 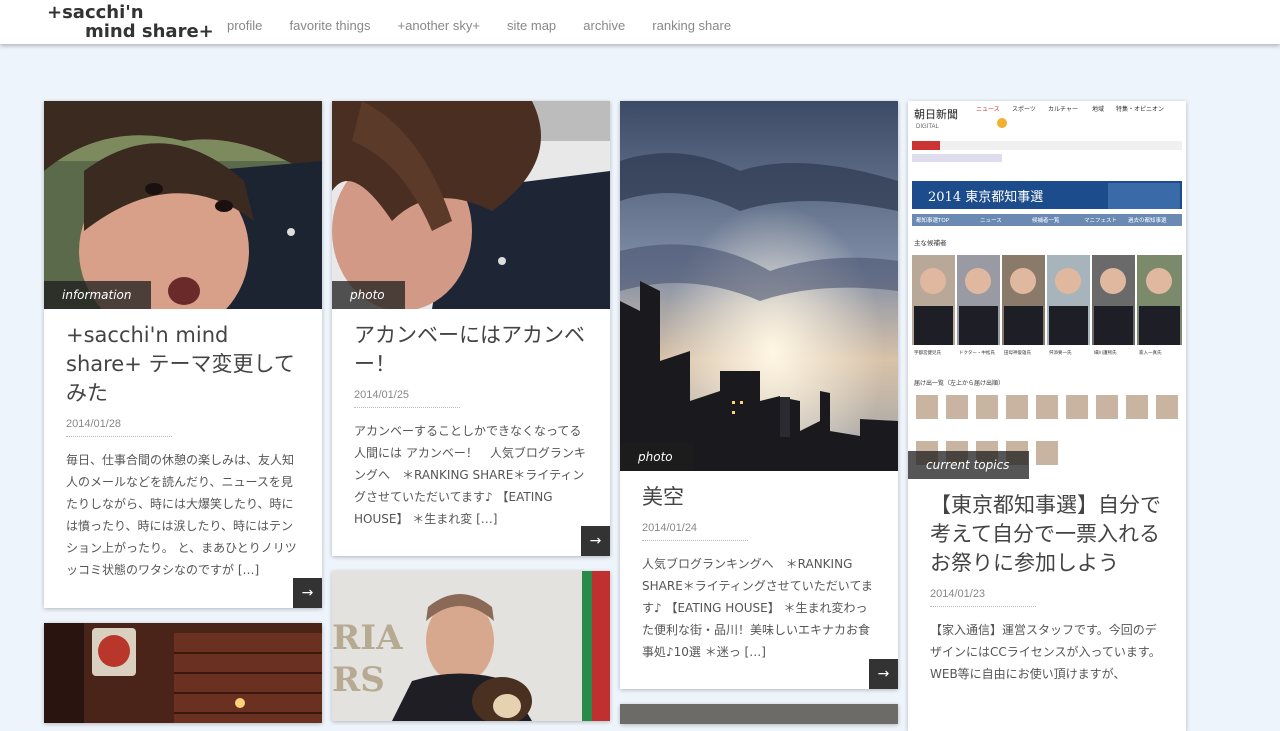 I want to click on man-with-dog-photo: RIA RS, so click(x=471, y=646).